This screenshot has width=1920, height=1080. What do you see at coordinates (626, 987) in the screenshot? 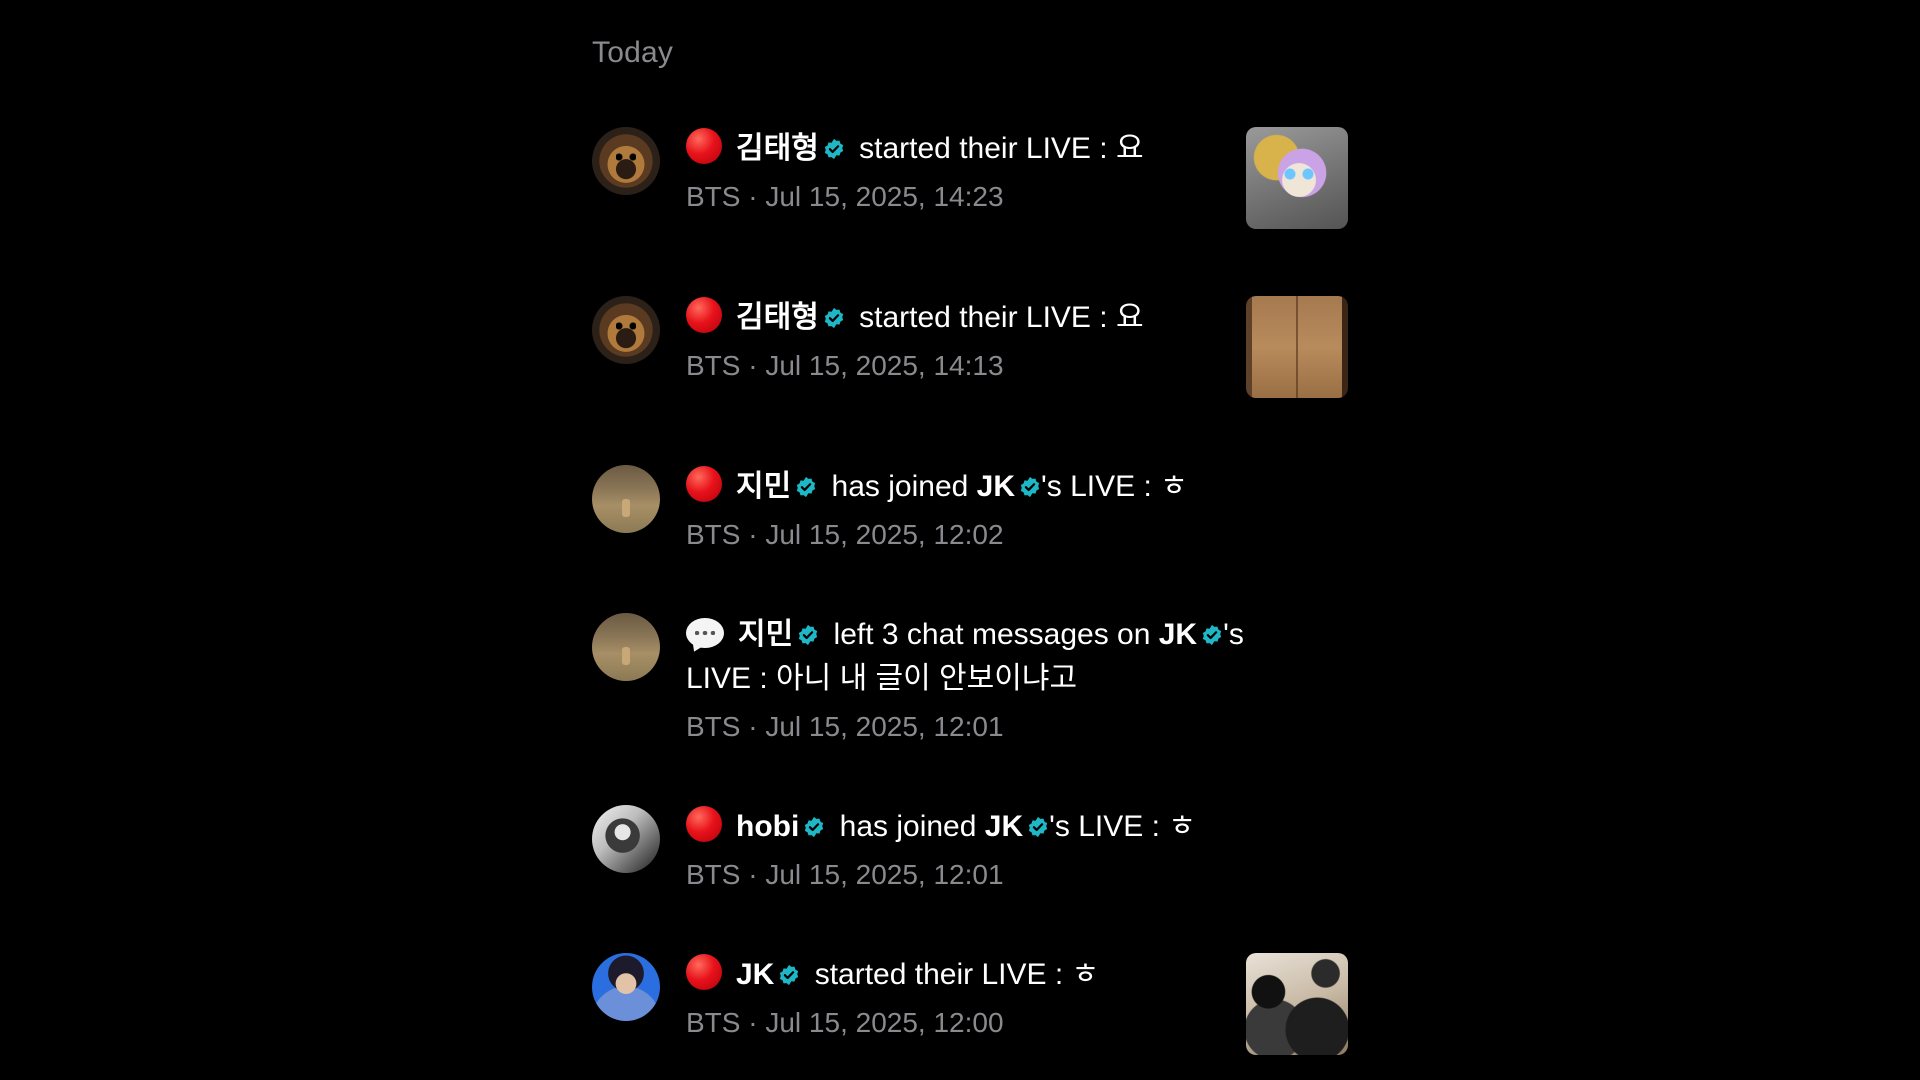
I see `blue-portrait-avatar` at bounding box center [626, 987].